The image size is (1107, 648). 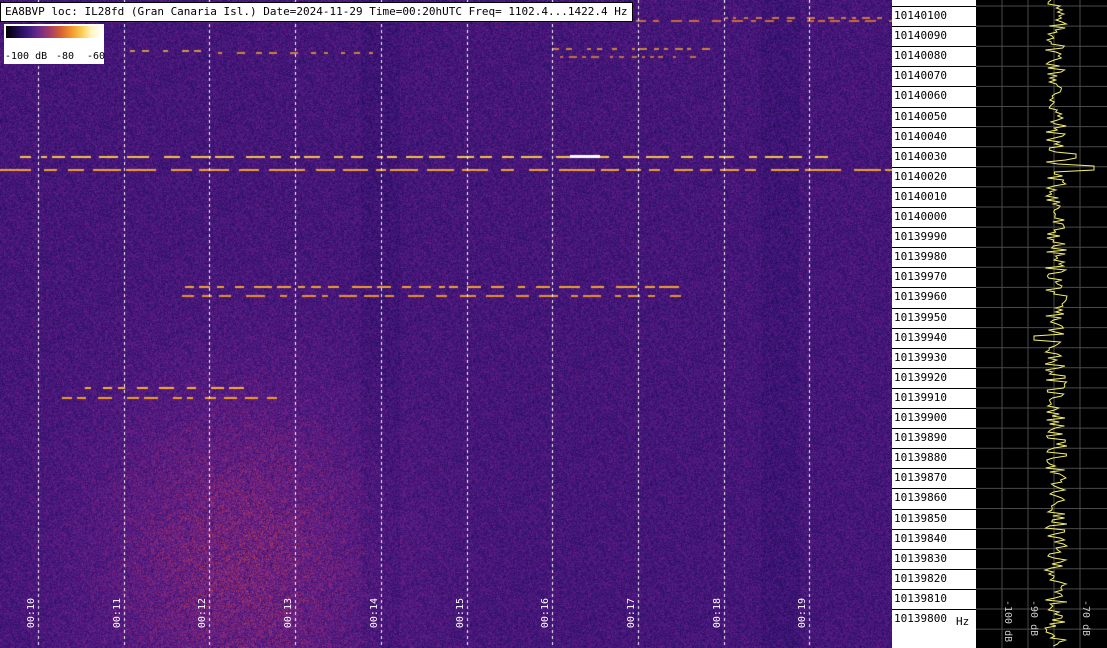 I want to click on legend-label-max: -60, so click(x=96, y=56).